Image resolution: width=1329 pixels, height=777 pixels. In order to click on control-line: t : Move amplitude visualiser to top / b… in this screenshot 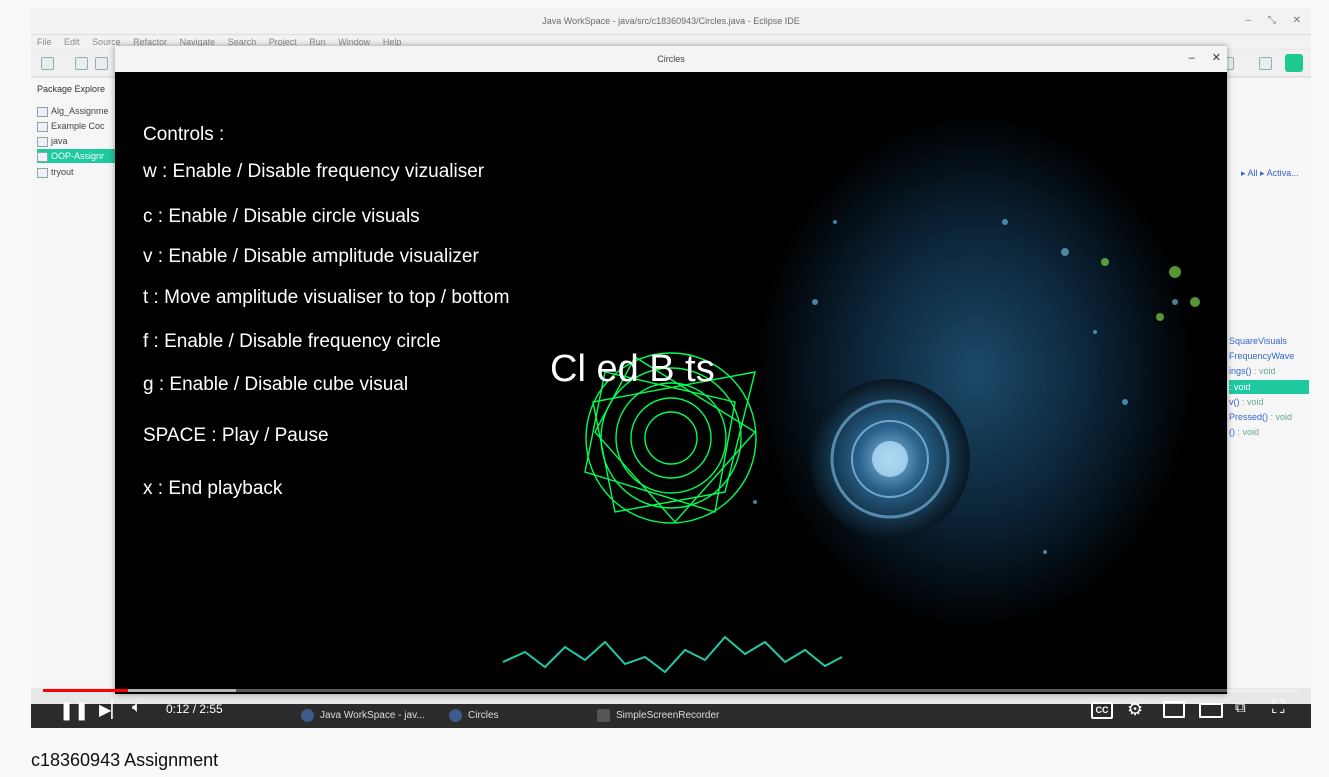, I will do `click(326, 297)`.